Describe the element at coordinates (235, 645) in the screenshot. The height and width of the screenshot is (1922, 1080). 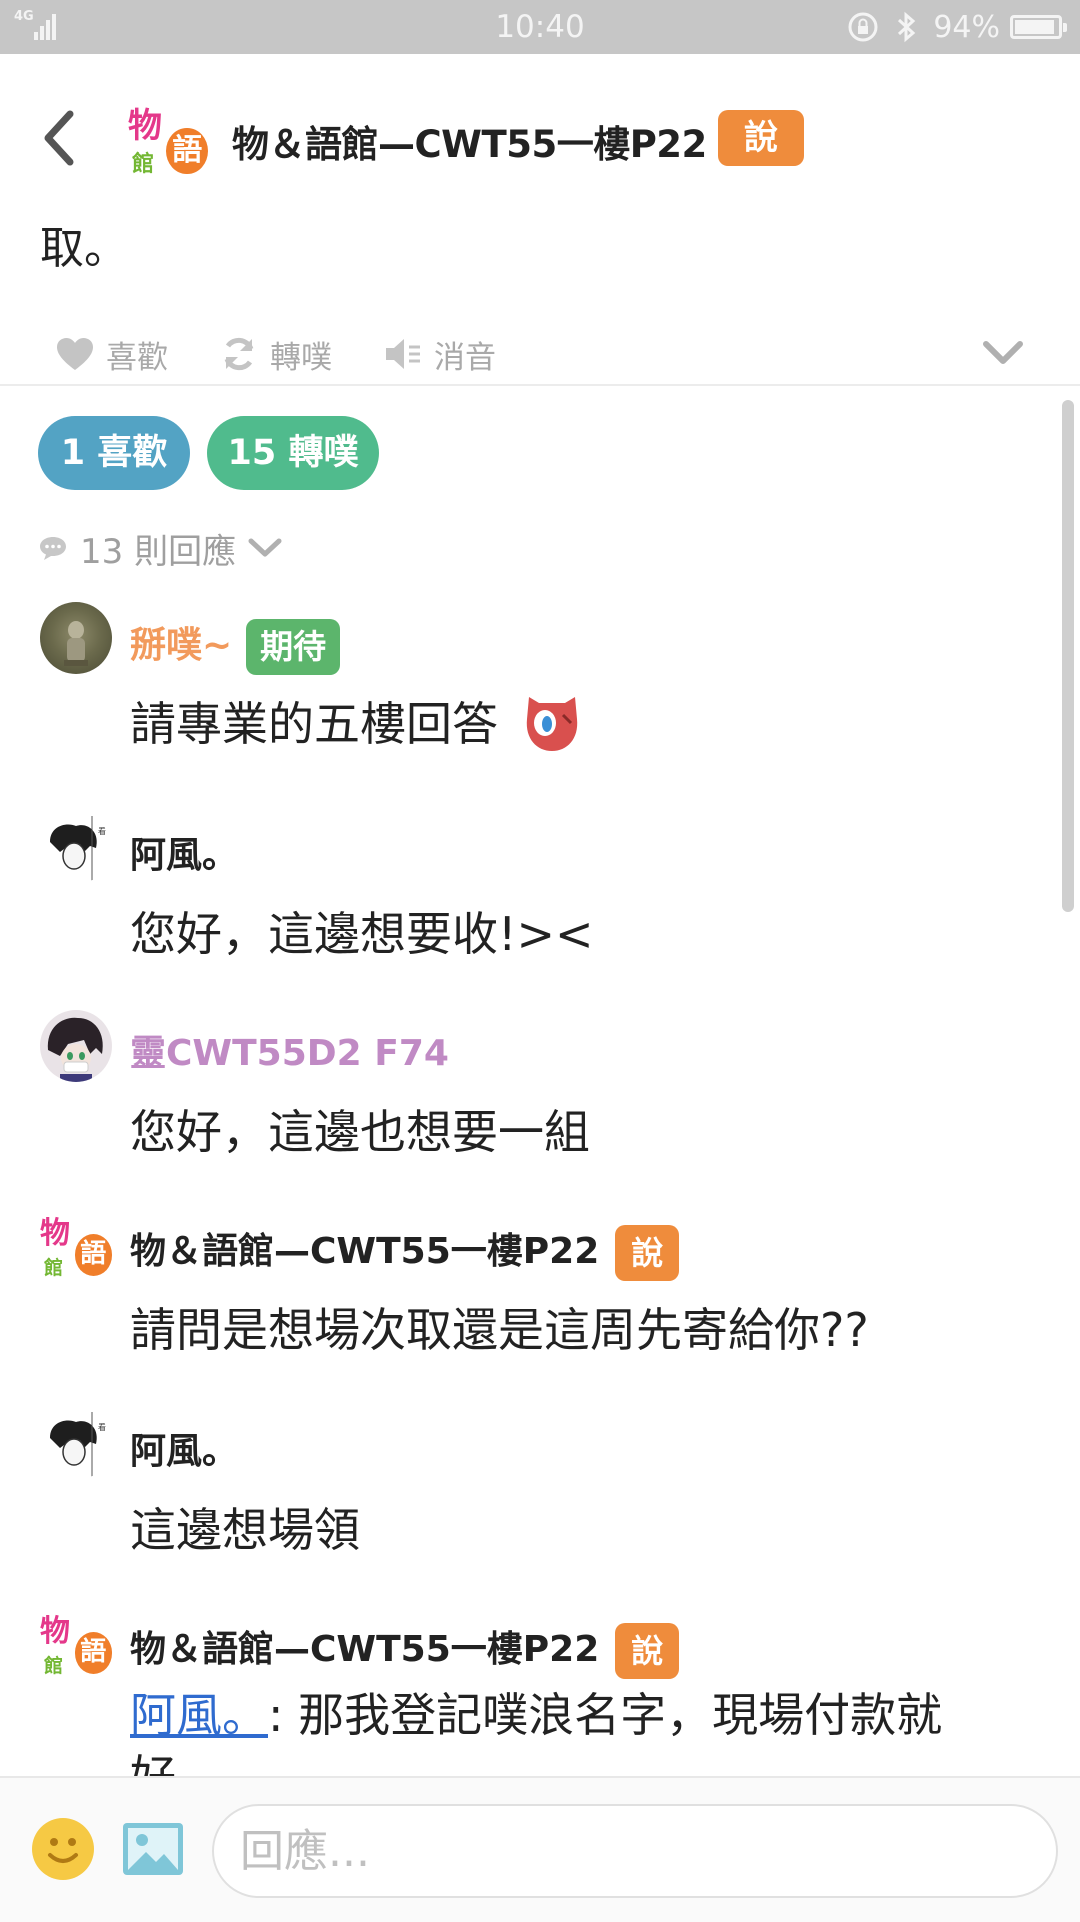
I see `response-author: 掰噗~ 期待` at that location.